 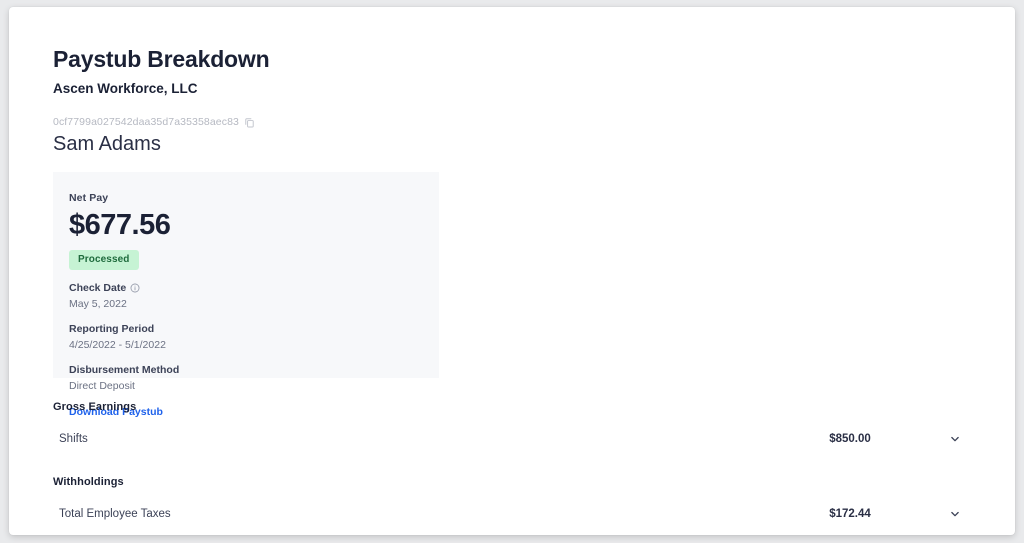 What do you see at coordinates (107, 144) in the screenshot?
I see `employee-name: Sam Adams` at bounding box center [107, 144].